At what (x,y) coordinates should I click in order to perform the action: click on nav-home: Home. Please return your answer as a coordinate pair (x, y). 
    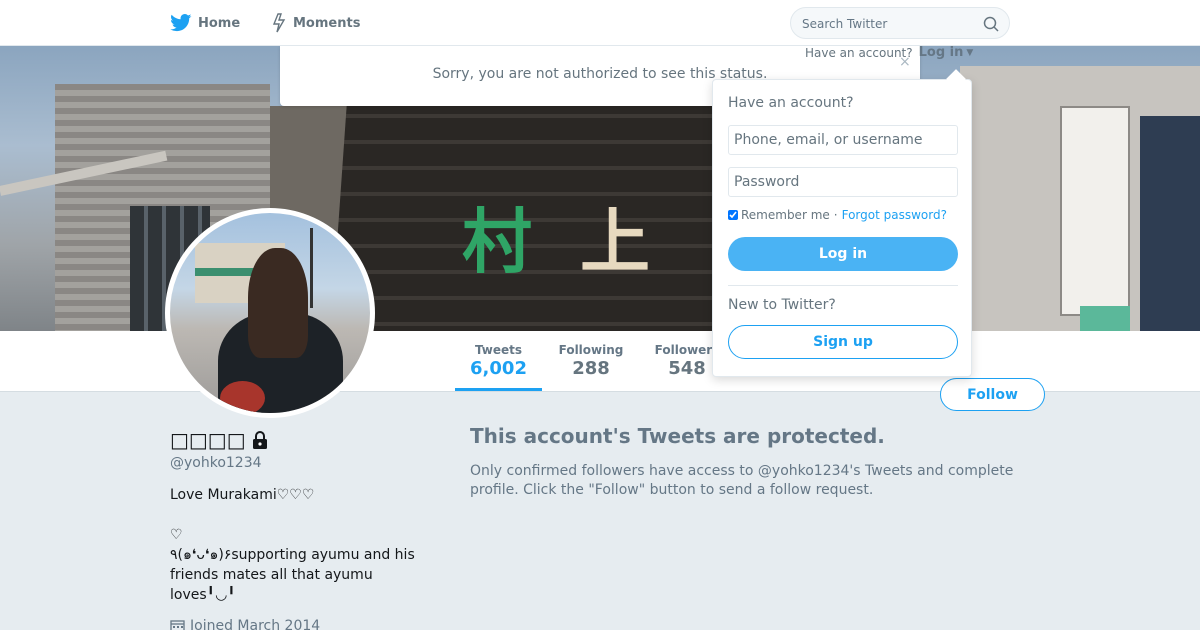
    Looking at the image, I should click on (205, 23).